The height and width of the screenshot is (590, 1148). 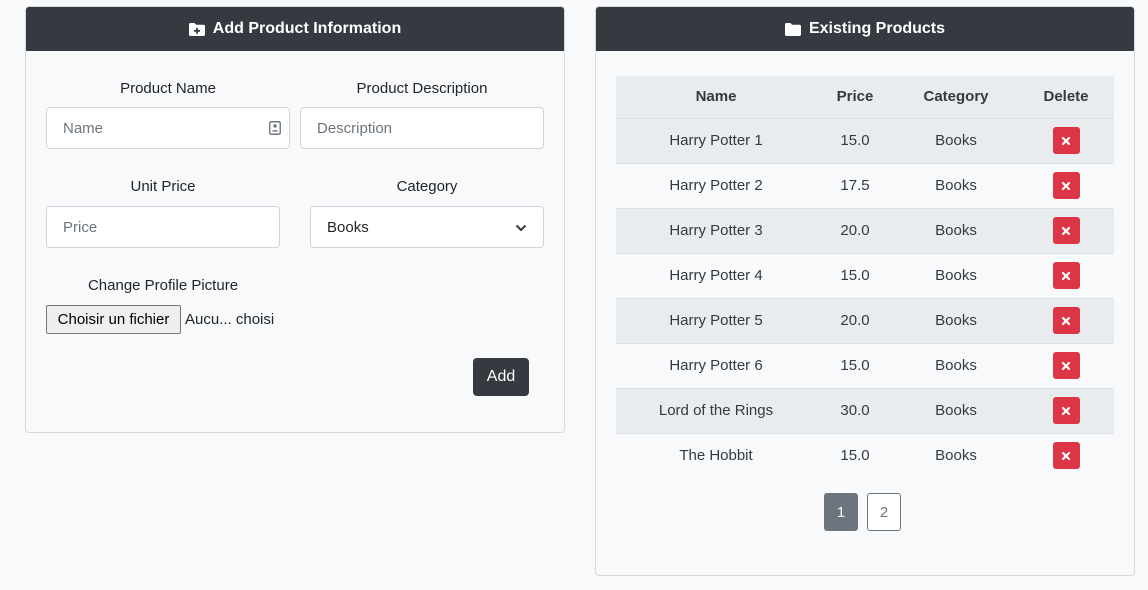 I want to click on column-header-name: Name, so click(x=716, y=97).